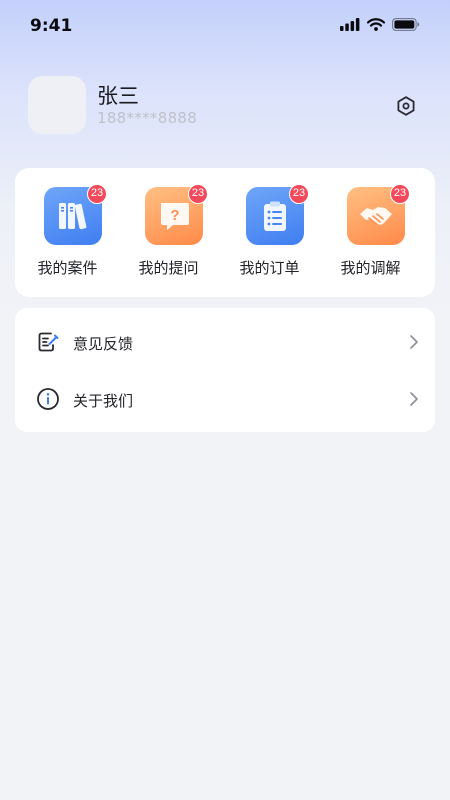 Image resolution: width=450 pixels, height=800 pixels. What do you see at coordinates (225, 342) in the screenshot?
I see `menu-item-feedback: 意见反馈` at bounding box center [225, 342].